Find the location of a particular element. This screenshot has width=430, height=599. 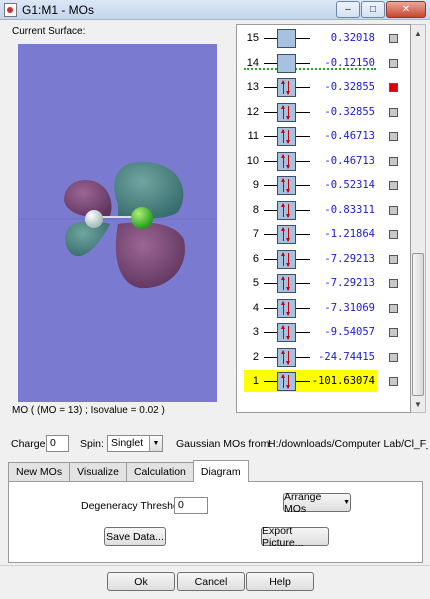

mo-row: 7 -1.21864 is located at coordinates (323, 234).